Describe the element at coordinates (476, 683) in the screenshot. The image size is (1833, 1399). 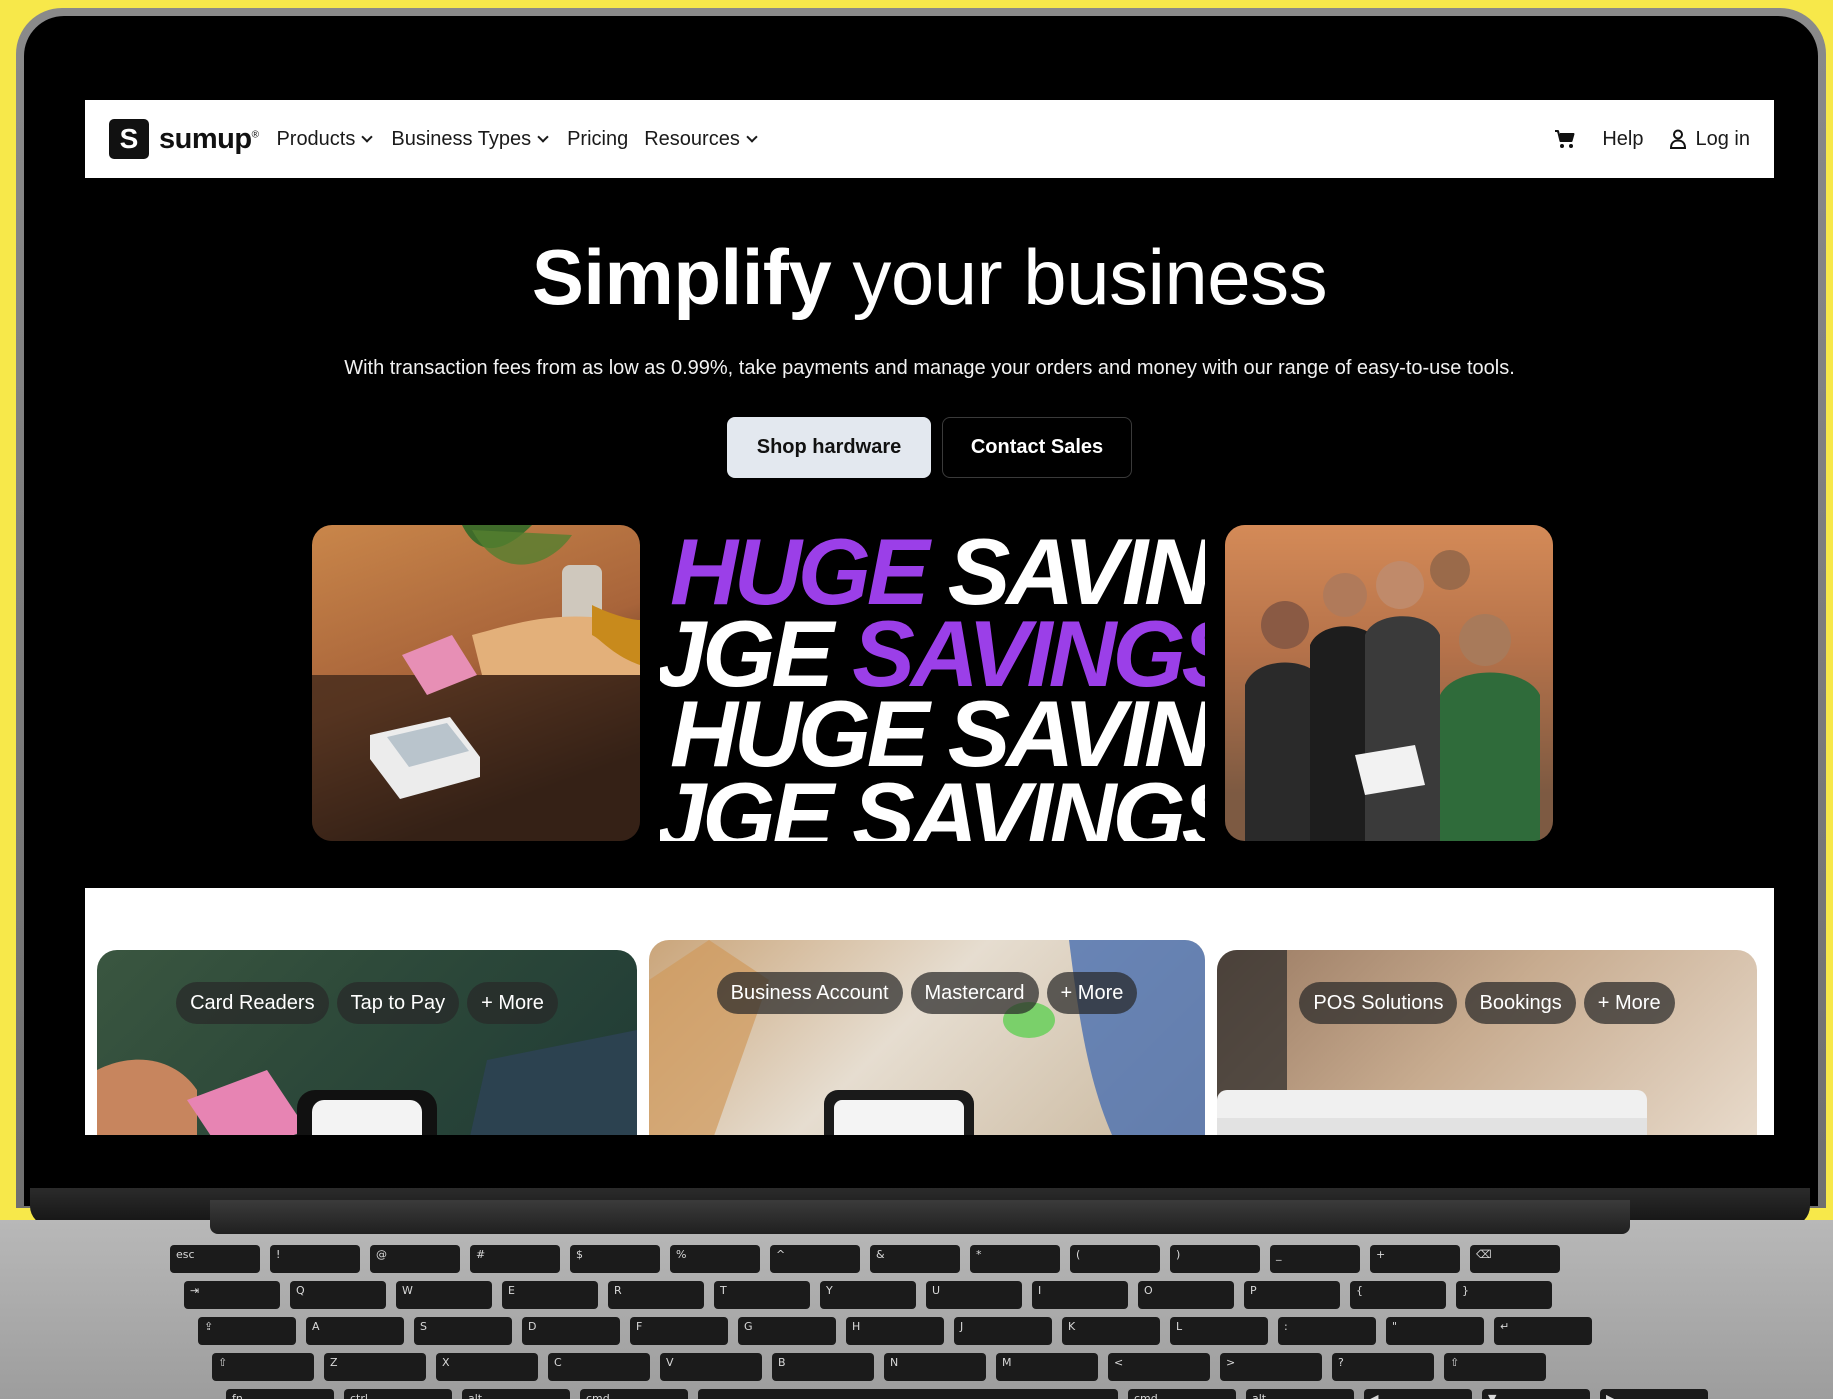
I see `card-reader-photo` at that location.